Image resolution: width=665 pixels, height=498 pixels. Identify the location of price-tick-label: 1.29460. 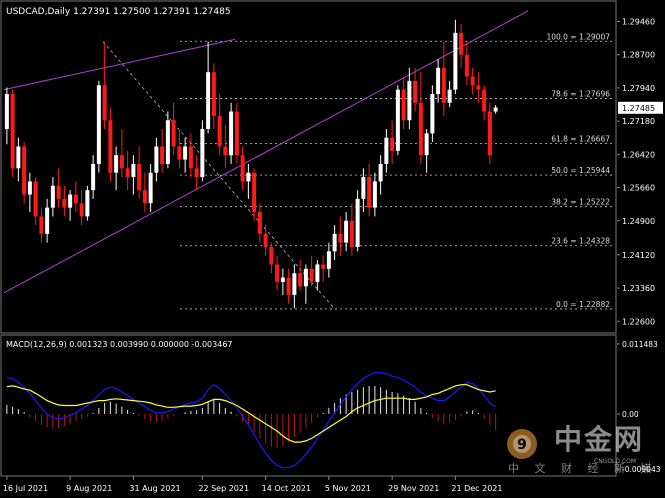
(638, 21).